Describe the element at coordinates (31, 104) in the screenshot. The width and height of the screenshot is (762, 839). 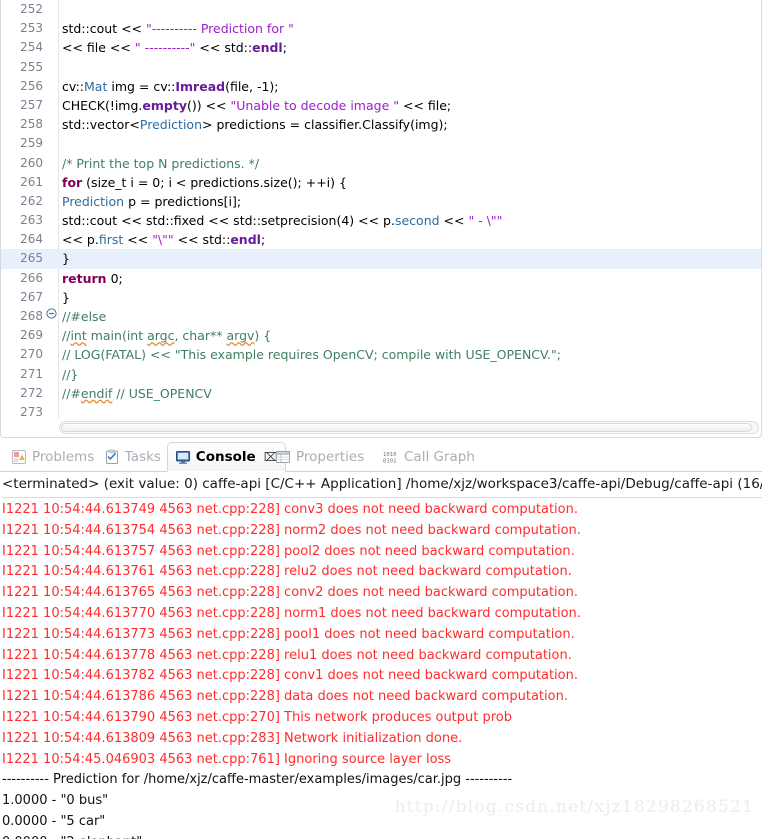
I see `line-number: 257` at that location.